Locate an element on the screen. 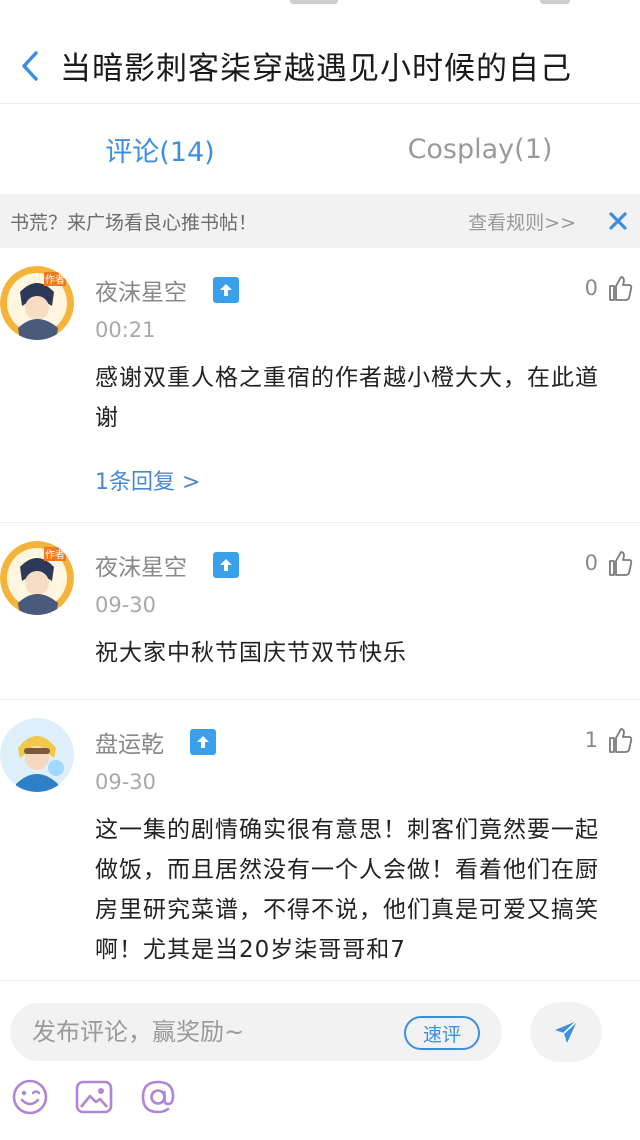 Image resolution: width=640 pixels, height=1140 pixels. tab-bar: 评论(14) Cosplay(1) is located at coordinates (320, 149).